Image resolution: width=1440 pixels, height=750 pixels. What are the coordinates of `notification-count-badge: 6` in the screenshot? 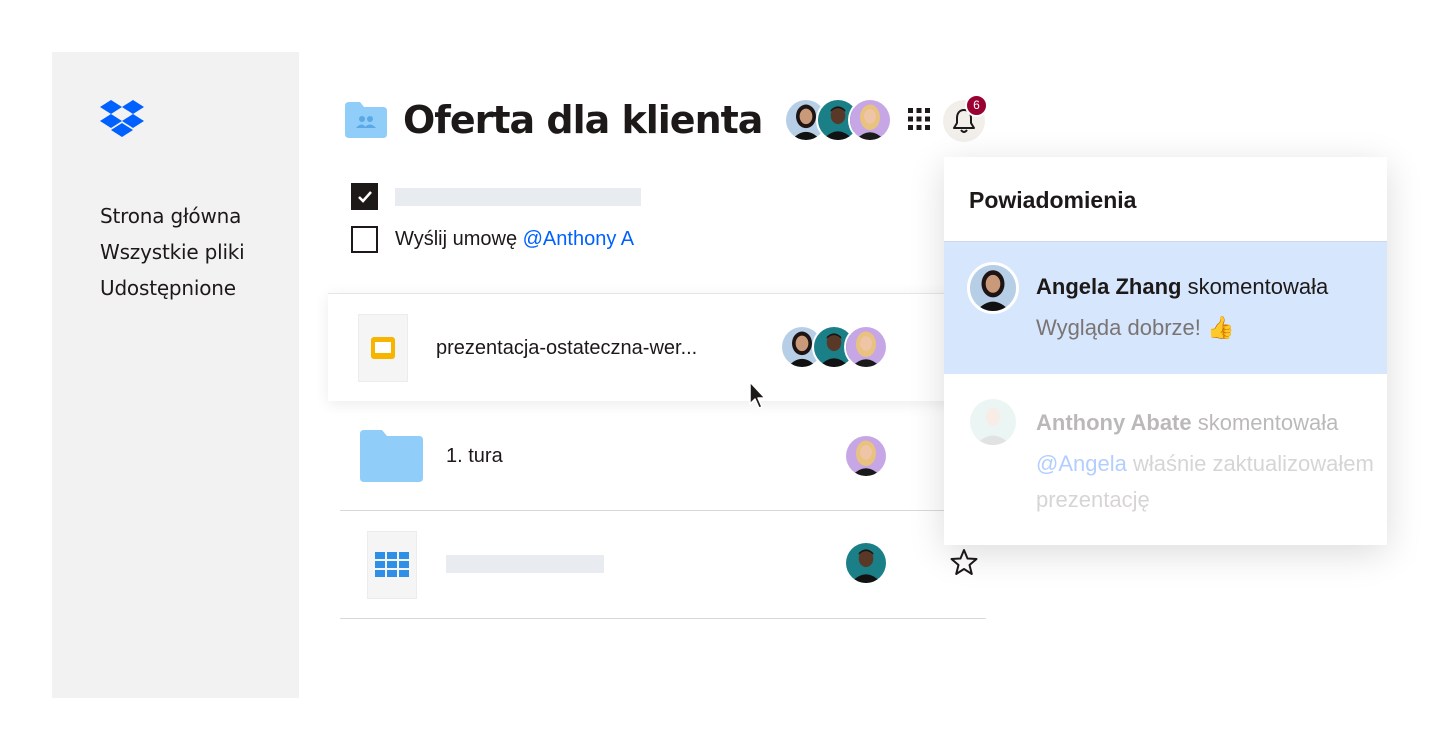 It's located at (976, 105).